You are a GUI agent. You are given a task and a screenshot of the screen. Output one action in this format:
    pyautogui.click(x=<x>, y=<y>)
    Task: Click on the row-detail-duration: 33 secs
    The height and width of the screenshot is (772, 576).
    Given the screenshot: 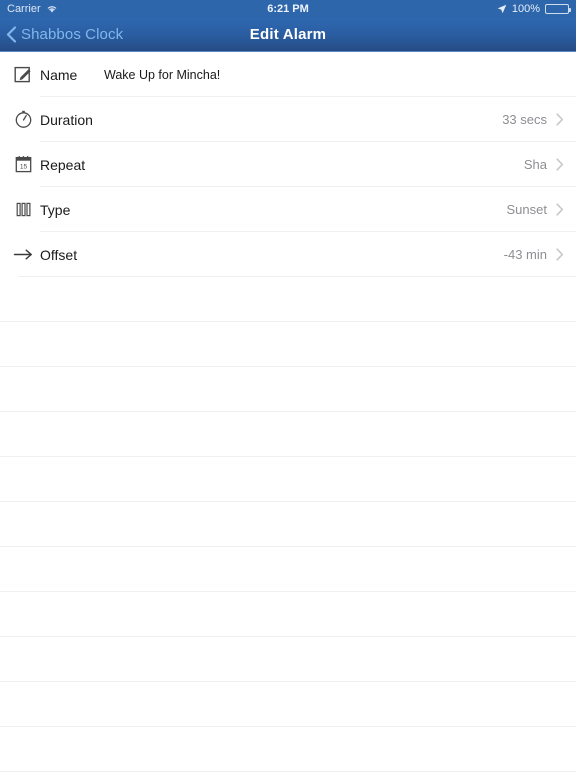 What is the action you would take?
    pyautogui.click(x=524, y=119)
    